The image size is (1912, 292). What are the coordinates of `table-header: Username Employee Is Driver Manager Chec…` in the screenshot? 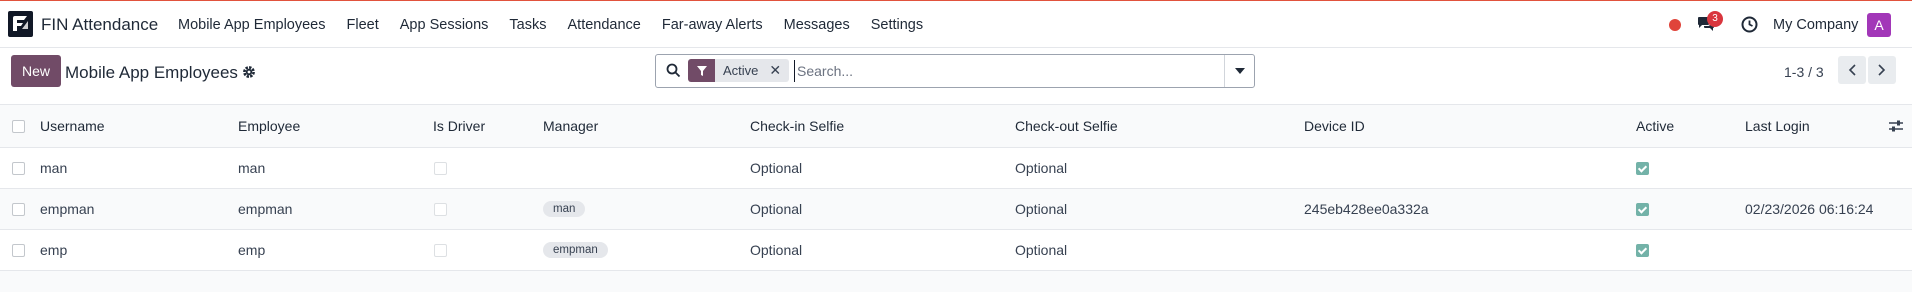 It's located at (956, 126).